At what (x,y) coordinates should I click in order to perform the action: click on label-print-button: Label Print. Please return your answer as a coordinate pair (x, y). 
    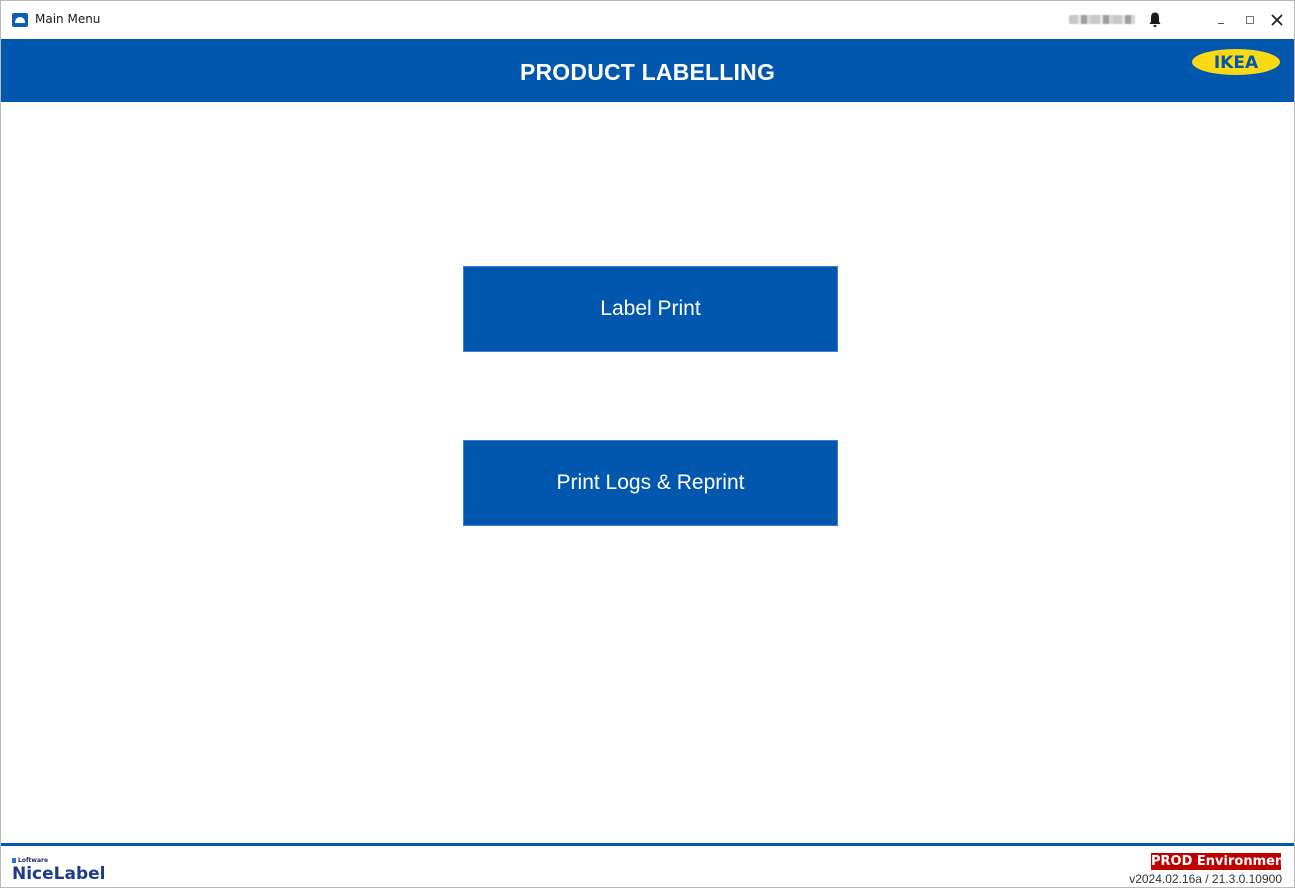
    Looking at the image, I should click on (650, 309).